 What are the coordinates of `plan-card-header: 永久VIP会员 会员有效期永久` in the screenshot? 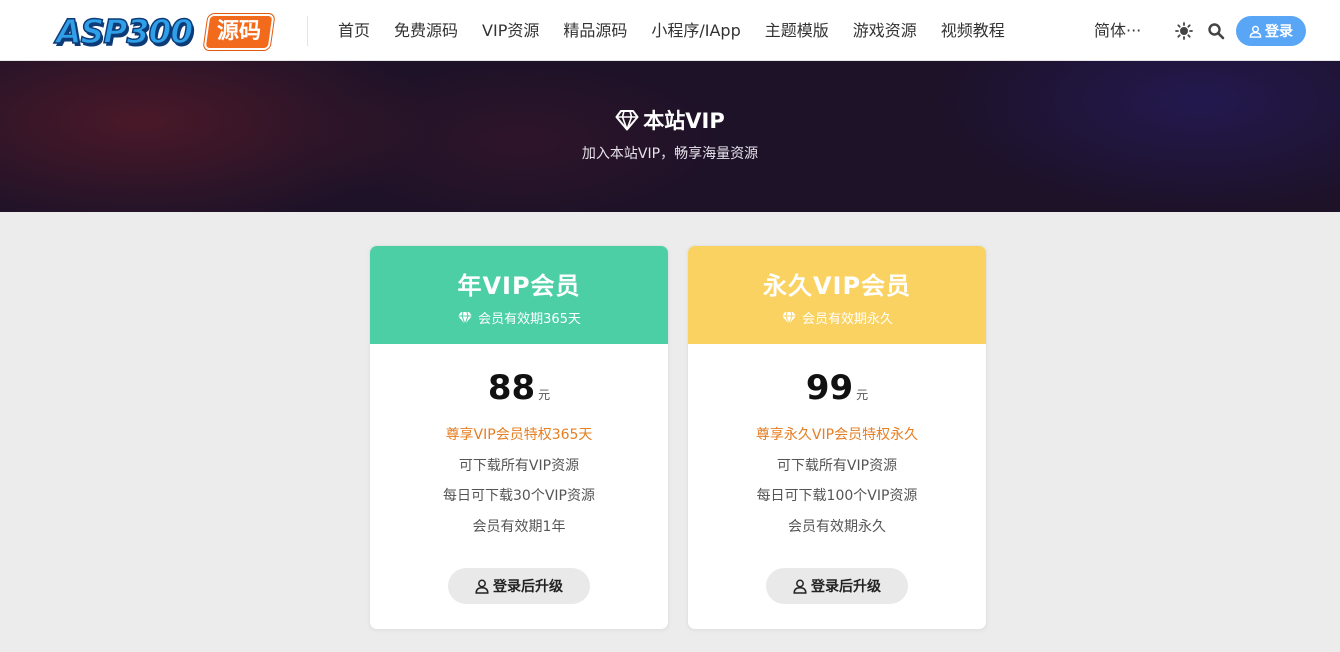 It's located at (837, 295).